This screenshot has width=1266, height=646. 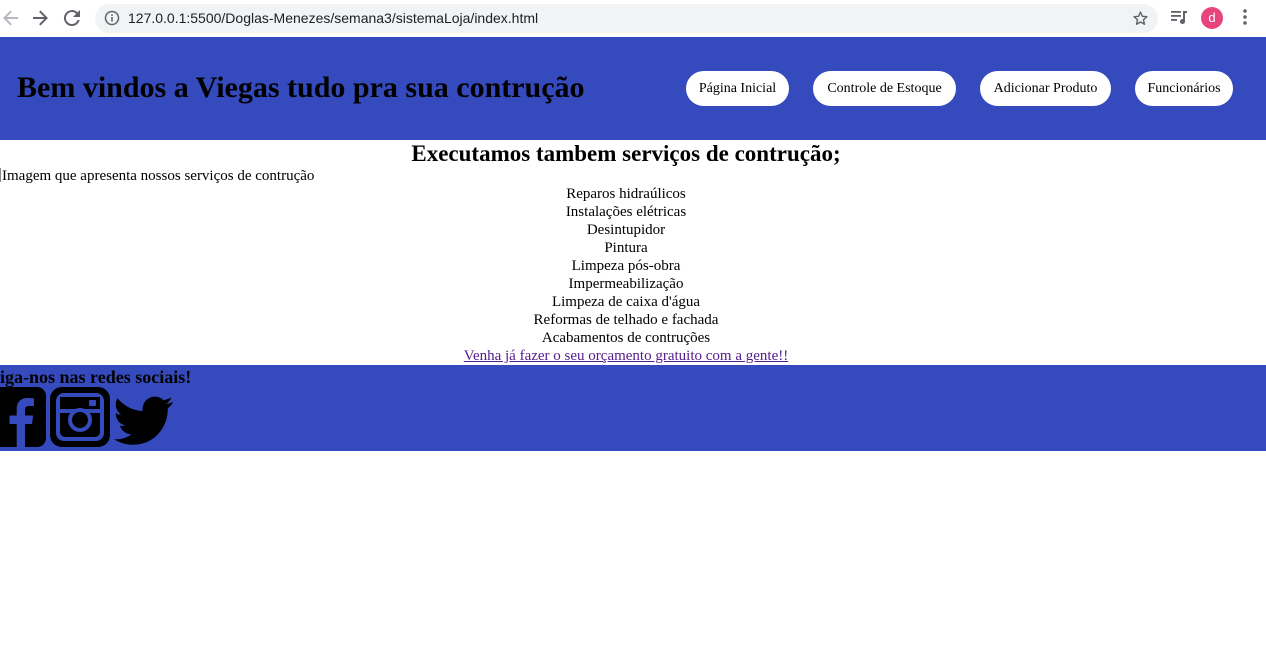 What do you see at coordinates (1212, 18) in the screenshot?
I see `profile-avatar: d` at bounding box center [1212, 18].